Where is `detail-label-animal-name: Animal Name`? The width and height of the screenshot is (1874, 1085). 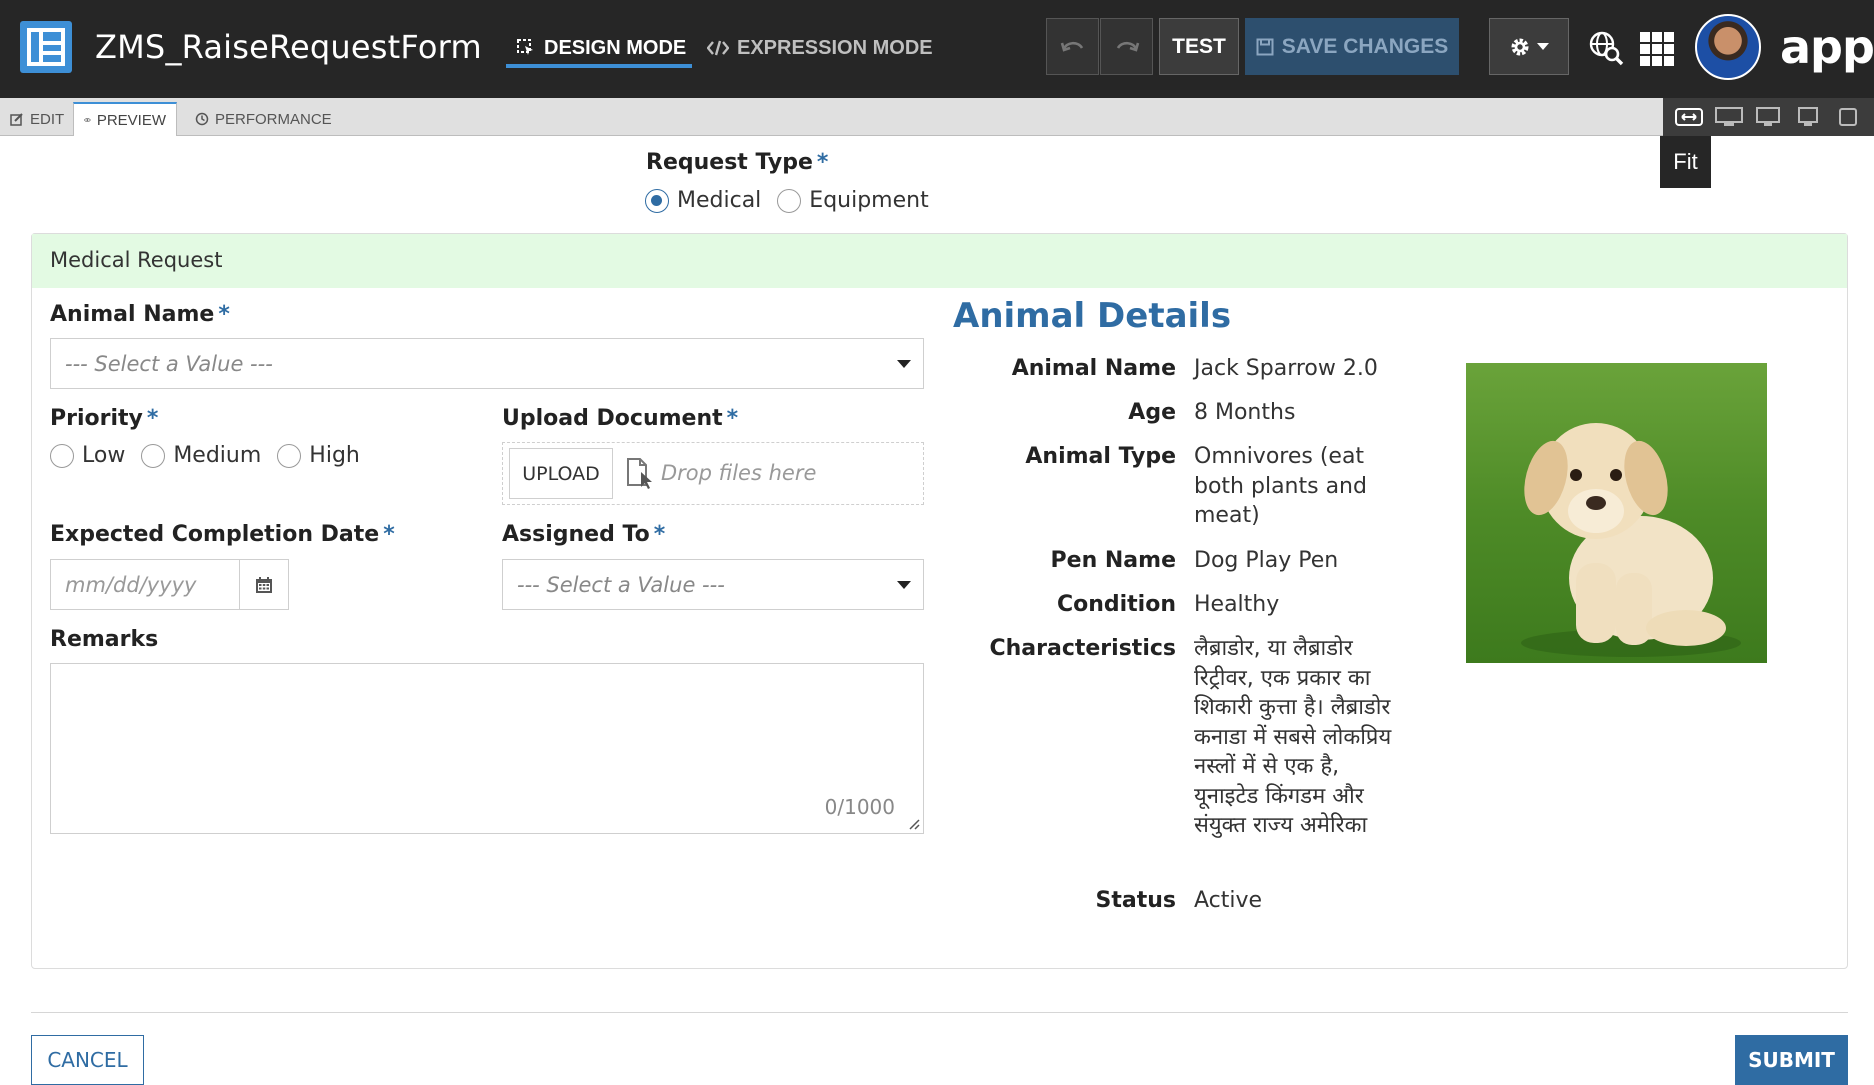
detail-label-animal-name: Animal Name is located at coordinates (1093, 368).